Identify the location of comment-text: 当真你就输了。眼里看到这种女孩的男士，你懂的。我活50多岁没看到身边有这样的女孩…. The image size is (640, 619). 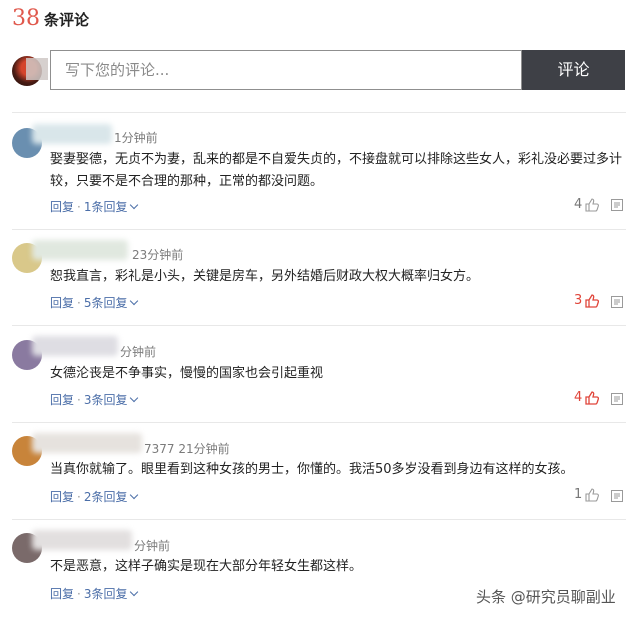
(312, 469).